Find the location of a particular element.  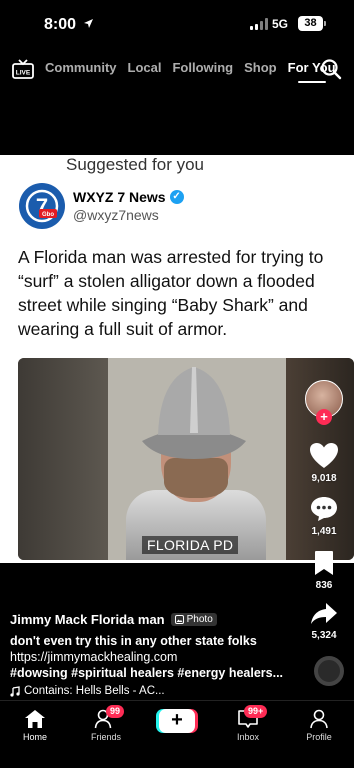

tab-following: Following is located at coordinates (202, 67).